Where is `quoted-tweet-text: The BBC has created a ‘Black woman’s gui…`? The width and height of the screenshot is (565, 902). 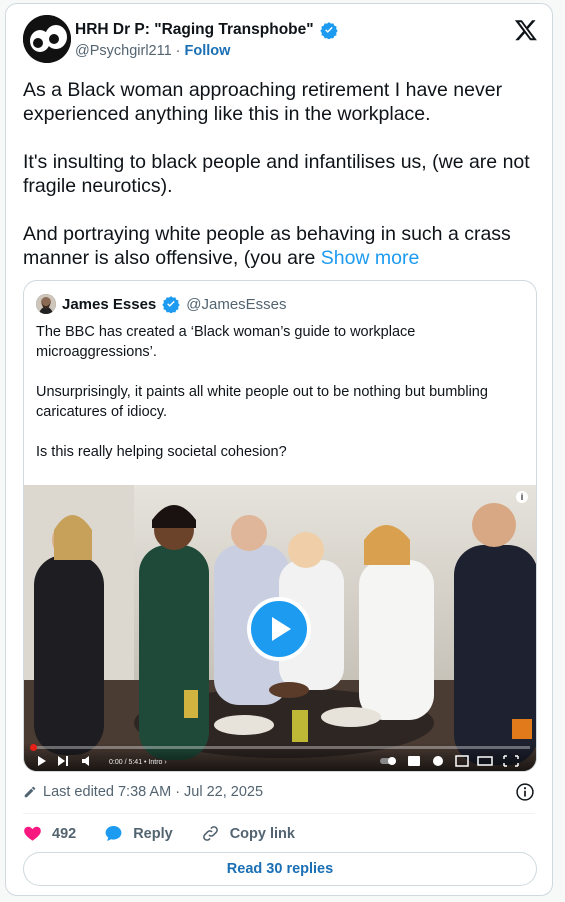 quoted-tweet-text: The BBC has created a ‘Black woman’s gui… is located at coordinates (271, 392).